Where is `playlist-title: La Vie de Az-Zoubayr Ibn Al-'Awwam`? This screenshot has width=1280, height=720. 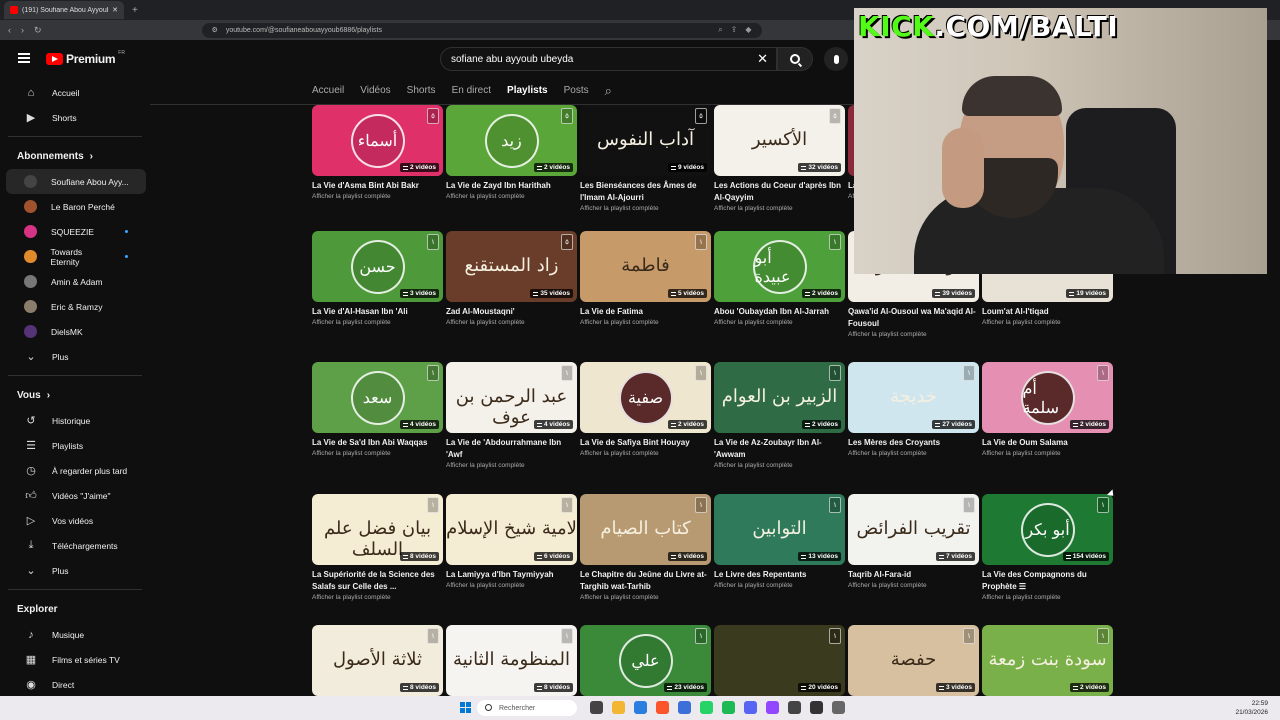
playlist-title: La Vie de Az-Zoubayr Ibn Al-'Awwam is located at coordinates (779, 449).